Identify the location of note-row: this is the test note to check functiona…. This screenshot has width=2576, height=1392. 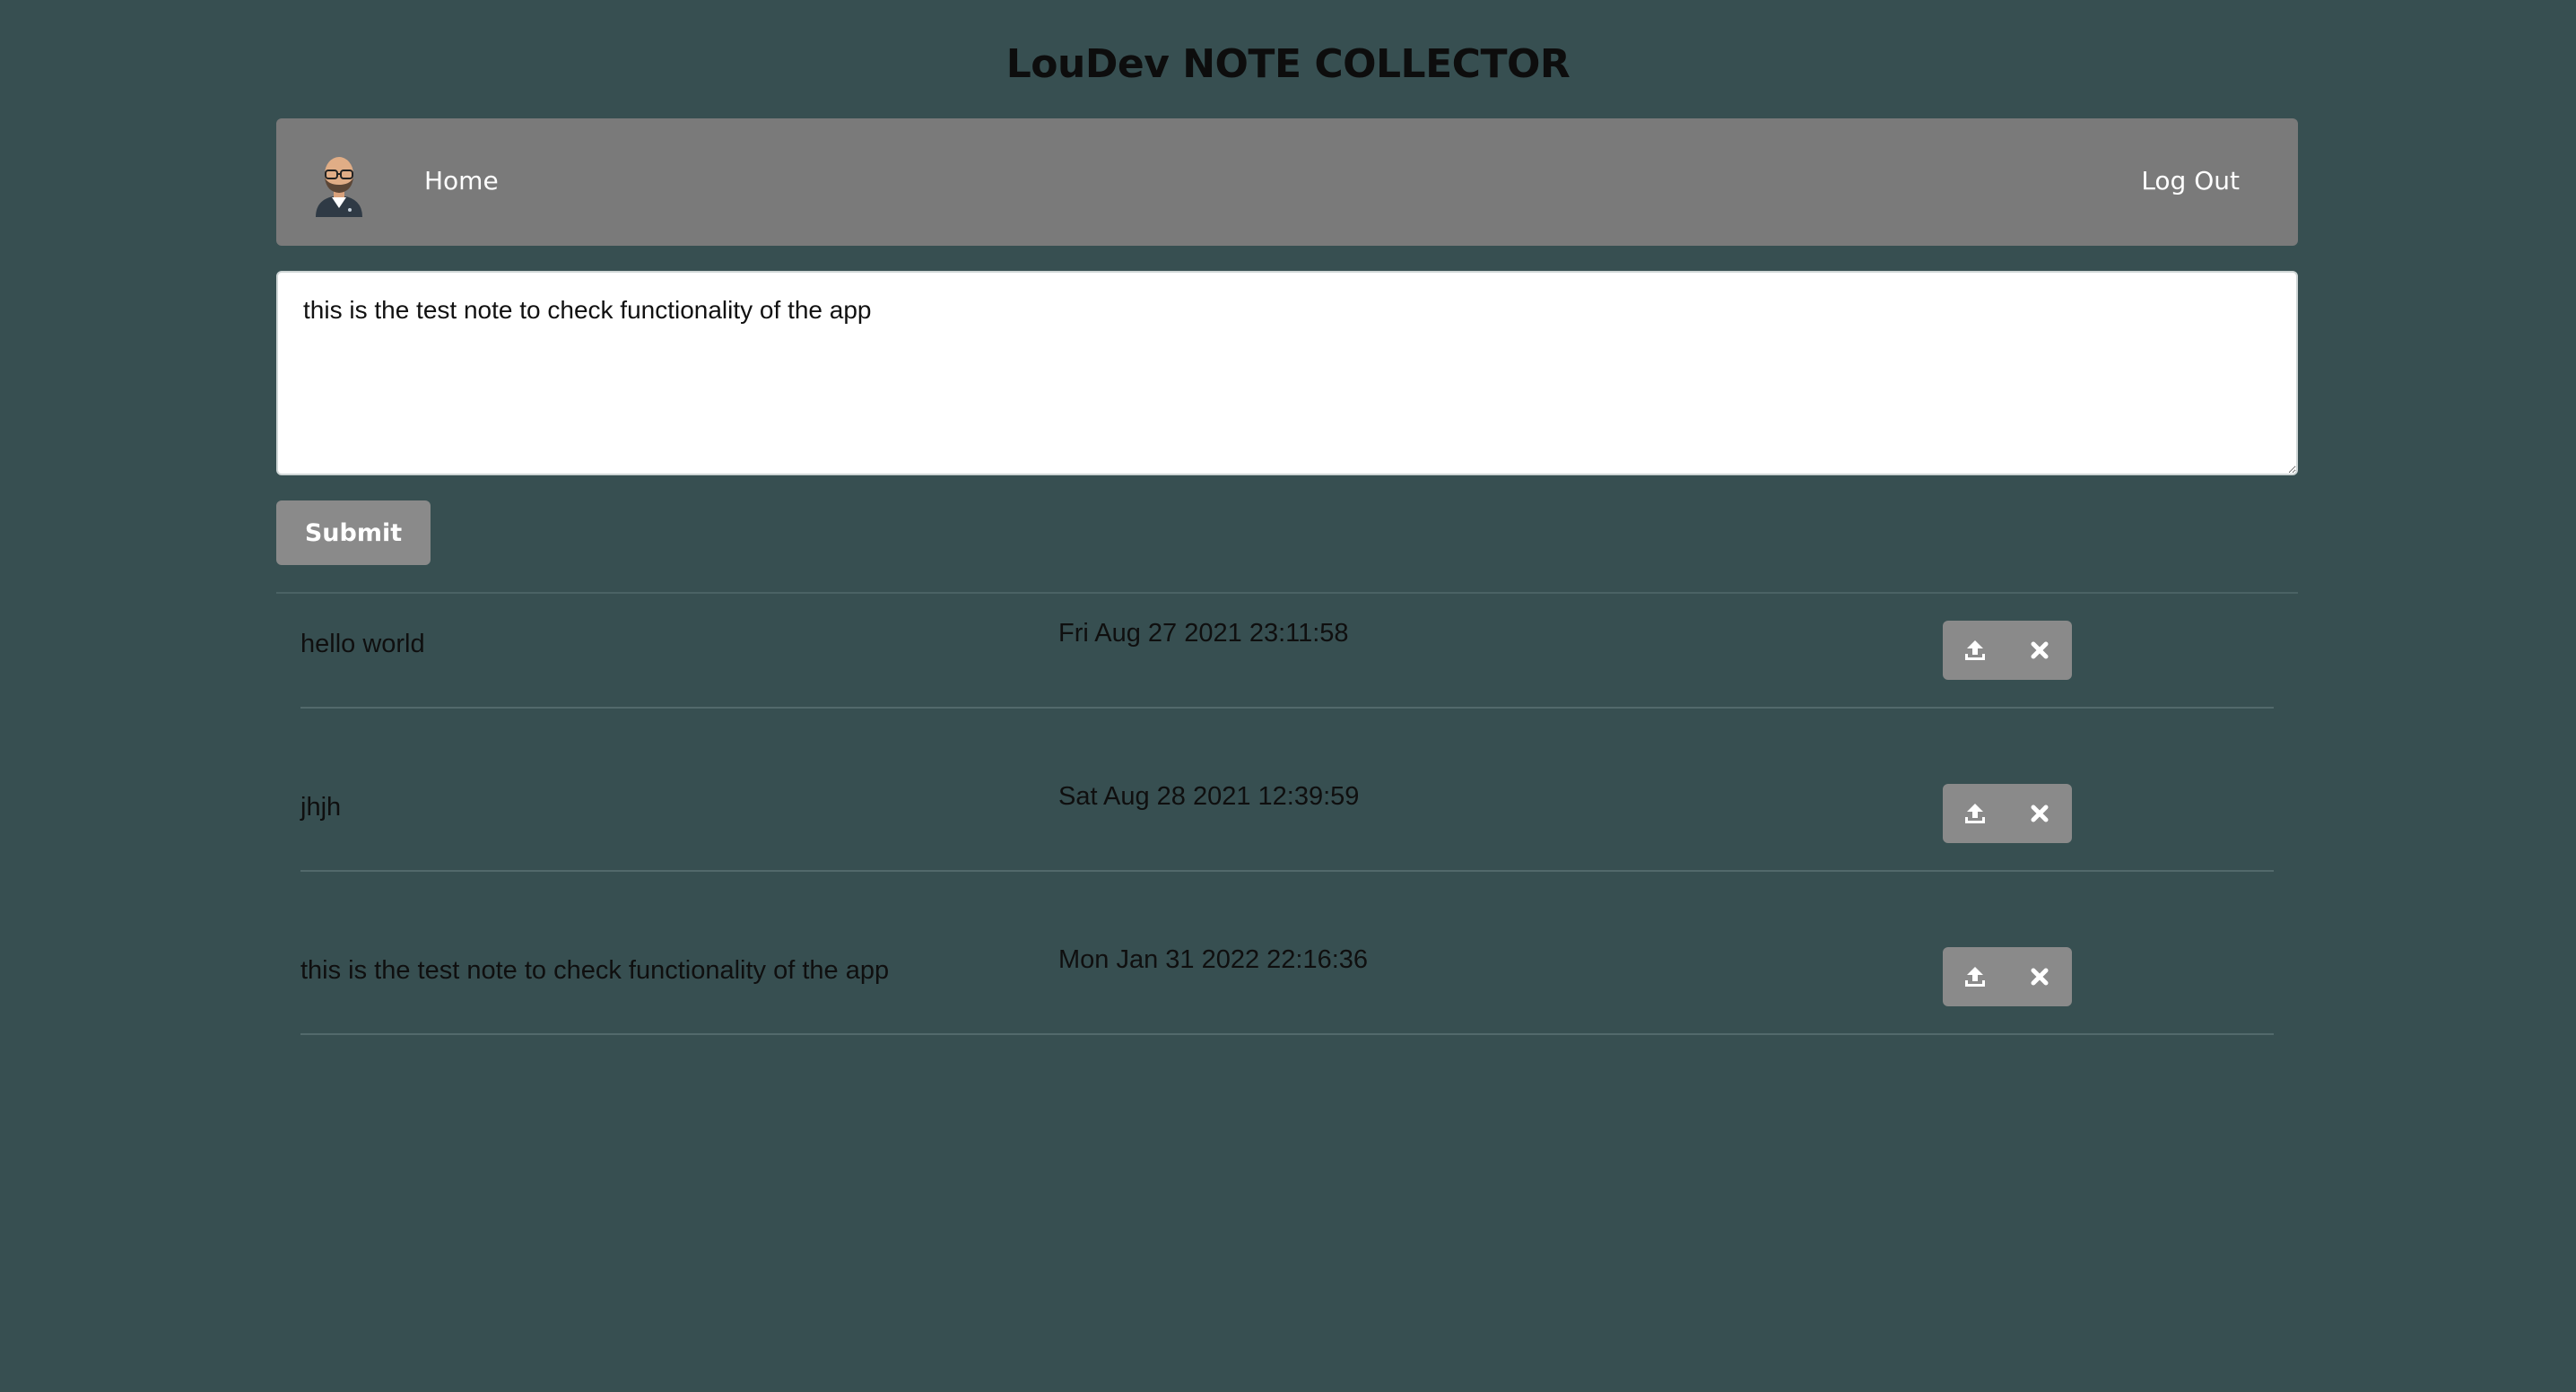
(1287, 977).